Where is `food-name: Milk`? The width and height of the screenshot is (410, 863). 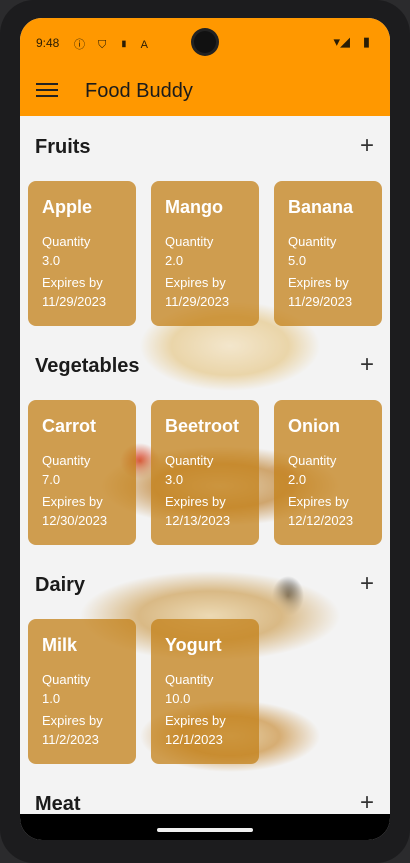
food-name: Milk is located at coordinates (60, 645).